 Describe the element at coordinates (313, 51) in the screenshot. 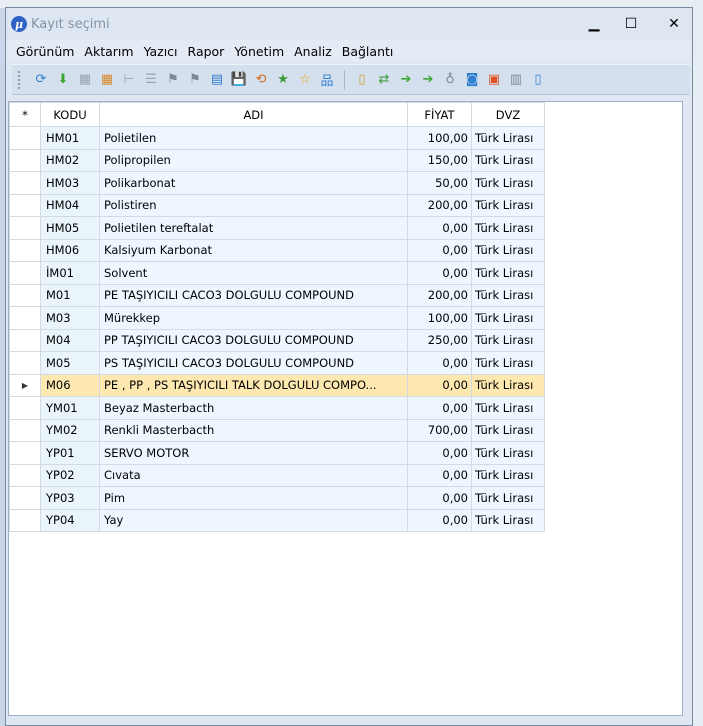

I see `menu-analiz: Analiz` at that location.